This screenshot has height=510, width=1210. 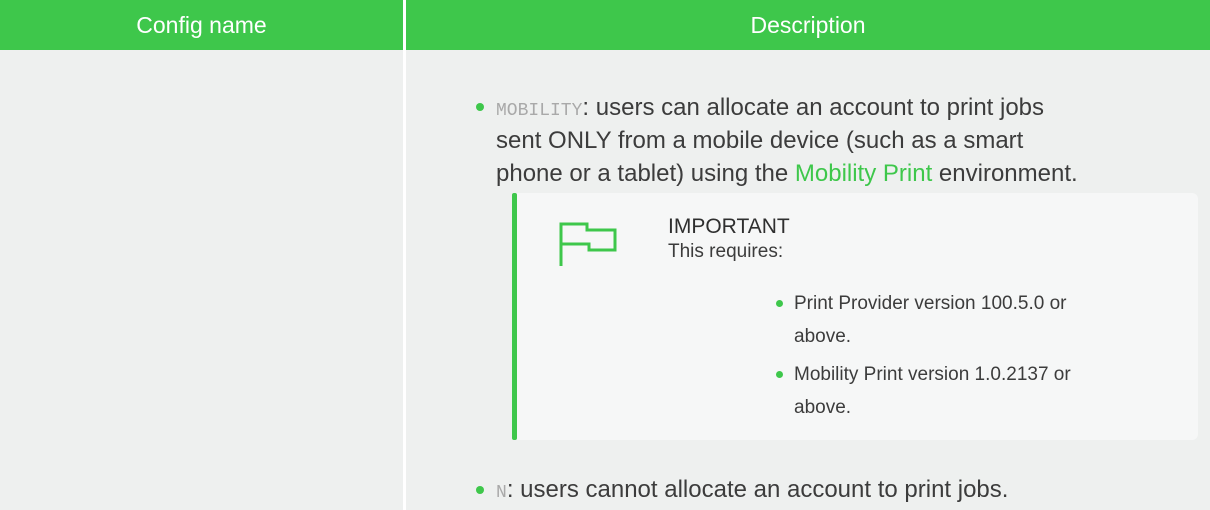 What do you see at coordinates (1005, 173) in the screenshot?
I see `list-item-text: environment.` at bounding box center [1005, 173].